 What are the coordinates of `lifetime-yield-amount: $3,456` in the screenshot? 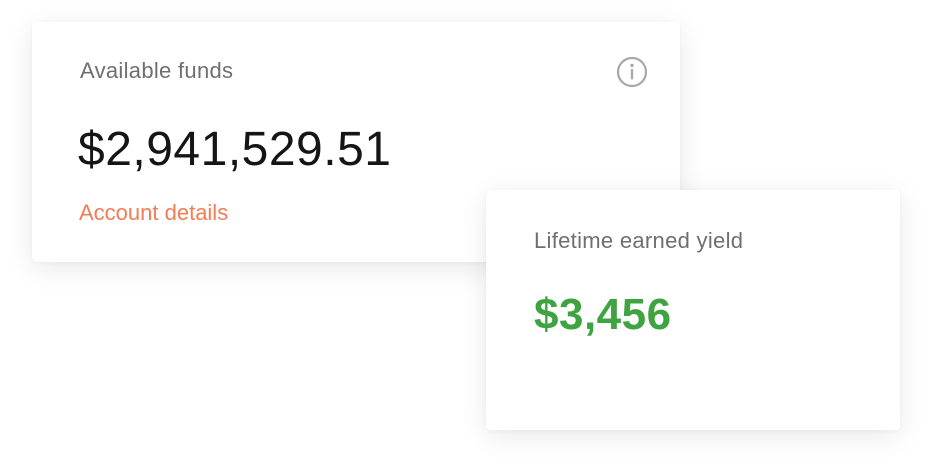 It's located at (603, 314).